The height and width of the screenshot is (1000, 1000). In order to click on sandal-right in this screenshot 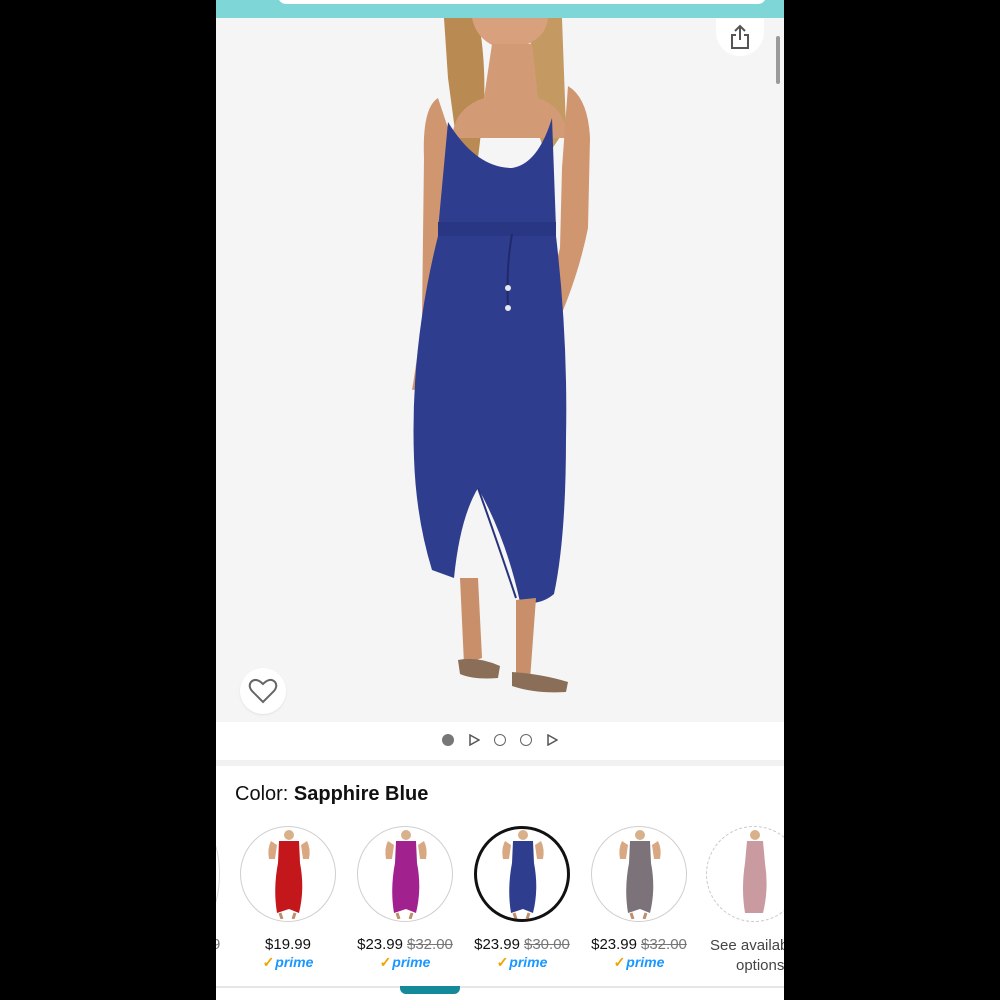, I will do `click(540, 682)`.